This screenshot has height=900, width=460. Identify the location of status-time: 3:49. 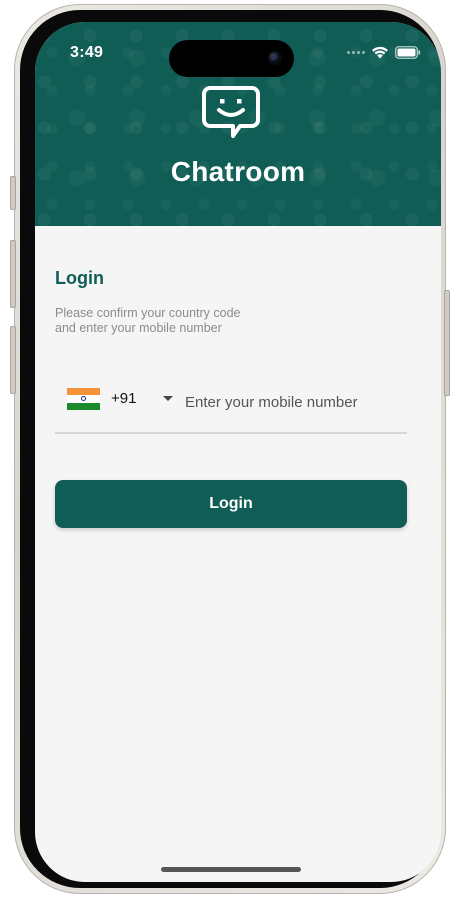
(87, 52).